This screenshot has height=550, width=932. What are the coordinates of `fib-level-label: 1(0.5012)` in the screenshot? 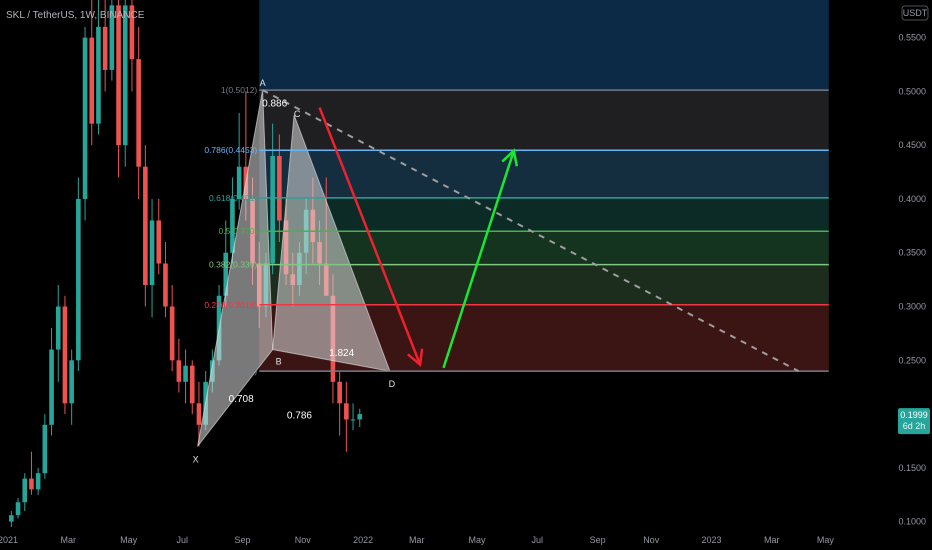 It's located at (239, 90).